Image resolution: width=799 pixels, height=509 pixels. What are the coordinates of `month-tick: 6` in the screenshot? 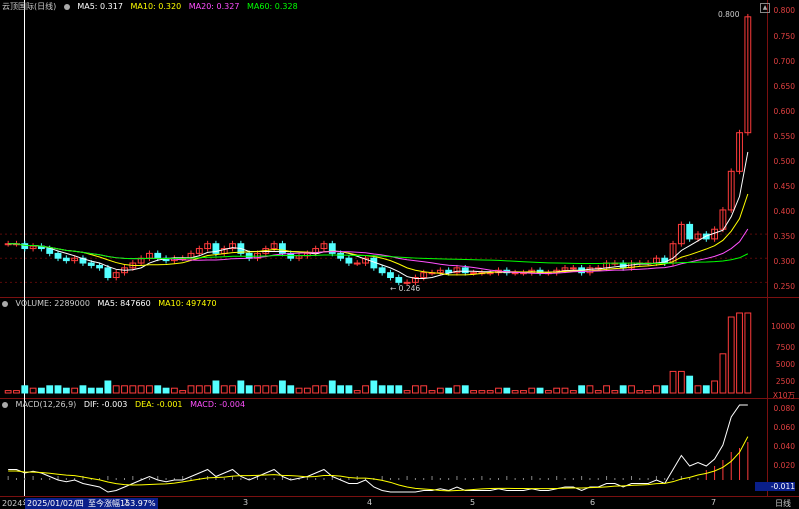 It's located at (593, 502).